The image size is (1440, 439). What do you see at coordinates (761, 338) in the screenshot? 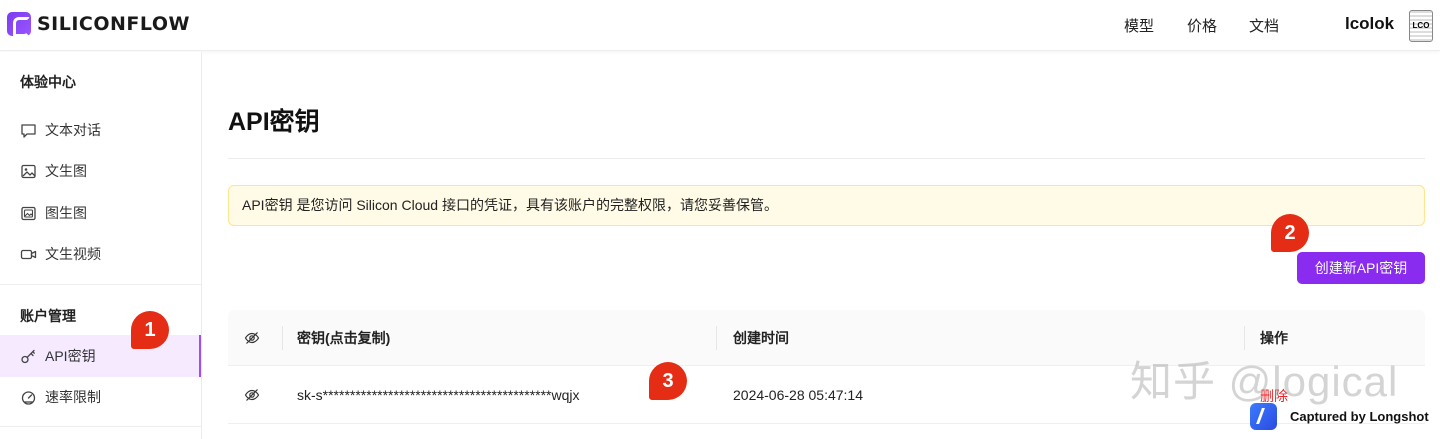
I see `column-header-created: 创建时间` at bounding box center [761, 338].